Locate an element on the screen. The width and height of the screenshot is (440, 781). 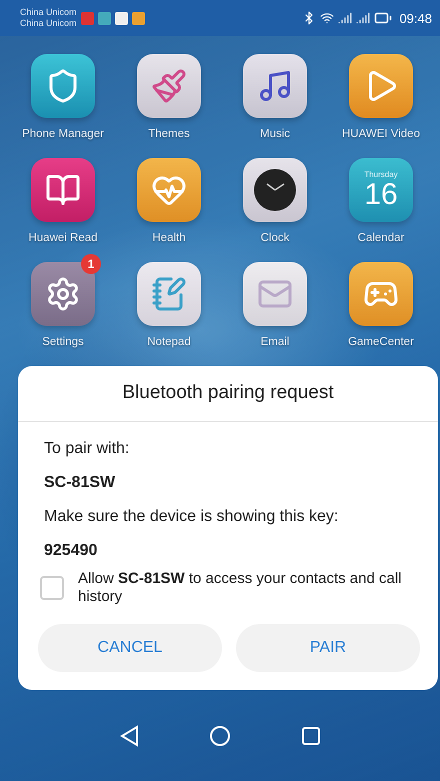
dialog-text: Make sure the device is showing this key: is located at coordinates (192, 517).